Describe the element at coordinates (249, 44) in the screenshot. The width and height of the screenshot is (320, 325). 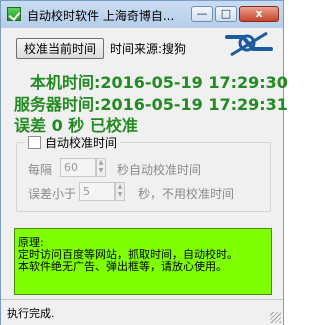
I see `logo-icon` at that location.